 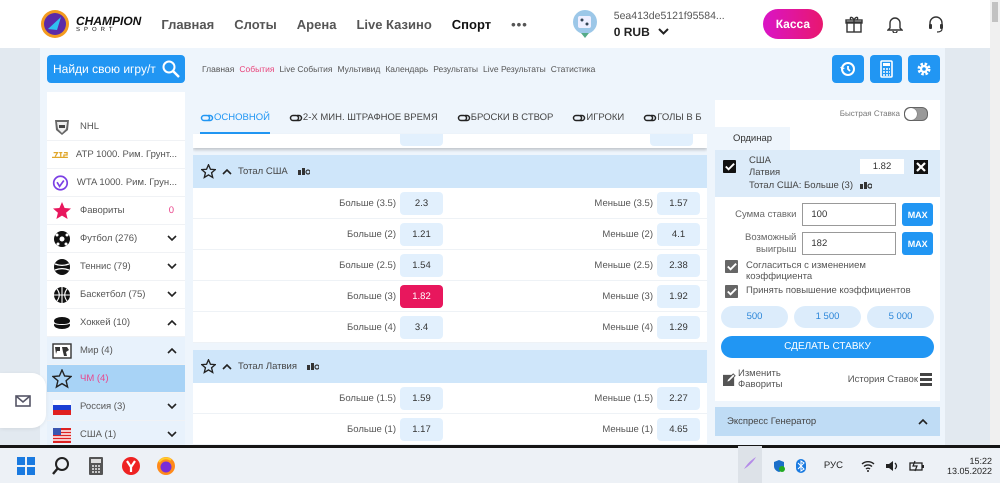 I want to click on speaker-icon, so click(x=891, y=466).